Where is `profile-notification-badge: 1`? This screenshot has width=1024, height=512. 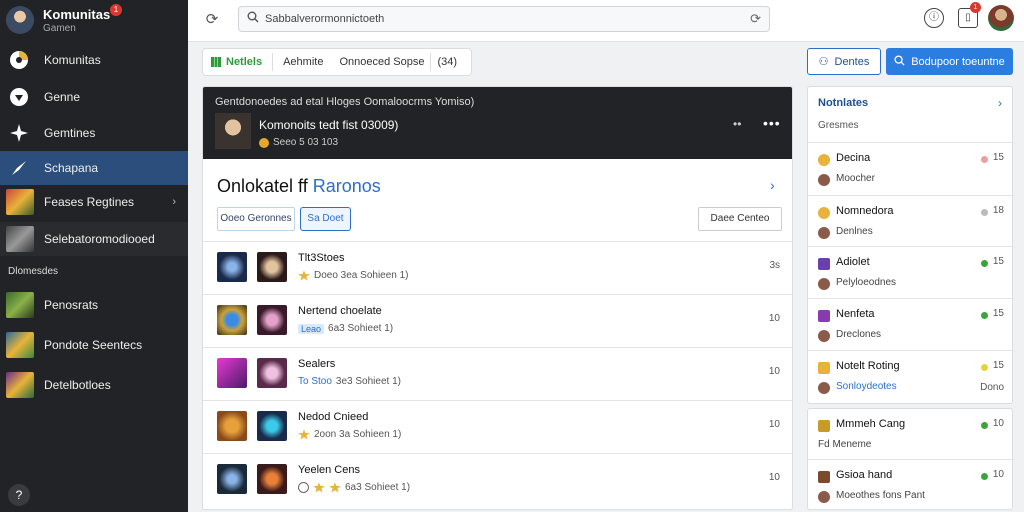 profile-notification-badge: 1 is located at coordinates (116, 10).